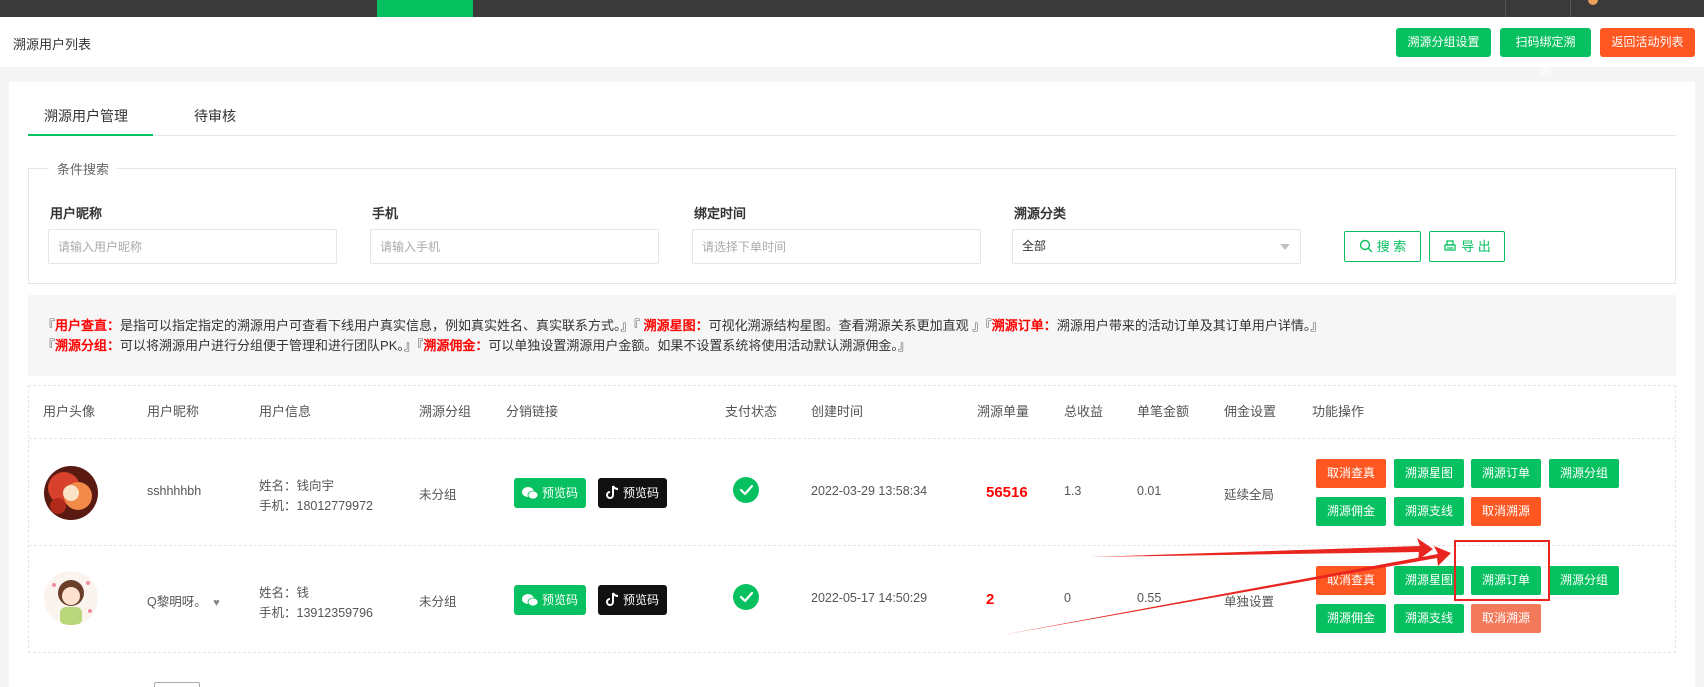 Image resolution: width=1704 pixels, height=687 pixels. Describe the element at coordinates (990, 599) in the screenshot. I see `order-count-cell: 2` at that location.